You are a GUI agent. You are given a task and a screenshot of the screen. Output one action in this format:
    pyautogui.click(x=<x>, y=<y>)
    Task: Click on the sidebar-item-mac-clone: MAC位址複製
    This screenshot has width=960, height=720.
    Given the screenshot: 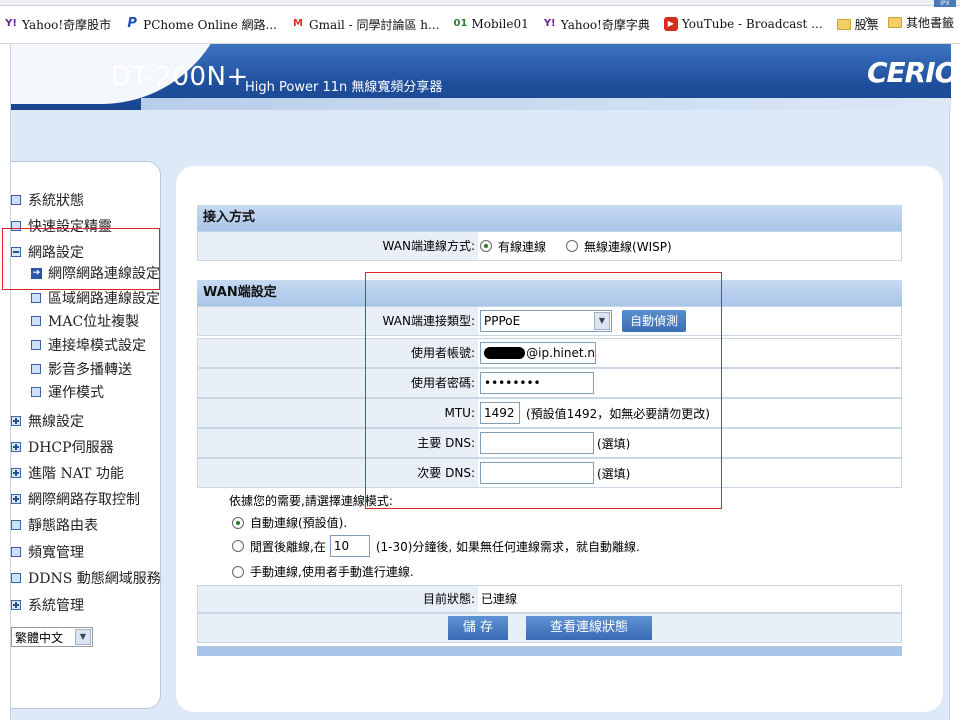 What is the action you would take?
    pyautogui.click(x=85, y=321)
    